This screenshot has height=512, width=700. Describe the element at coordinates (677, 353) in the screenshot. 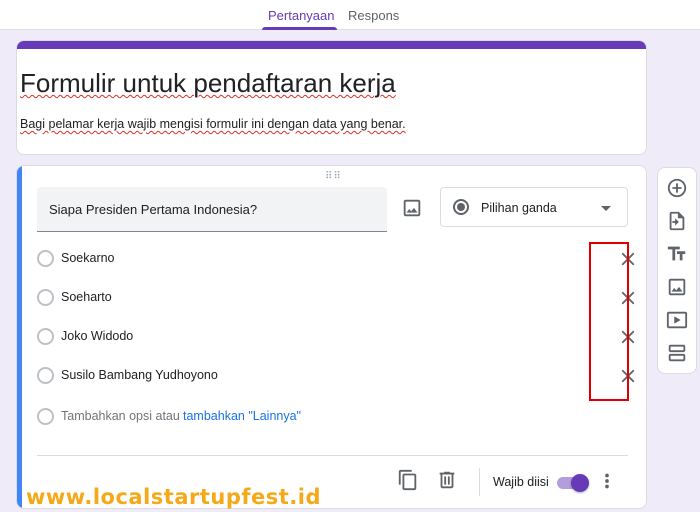

I see `section-icon` at that location.